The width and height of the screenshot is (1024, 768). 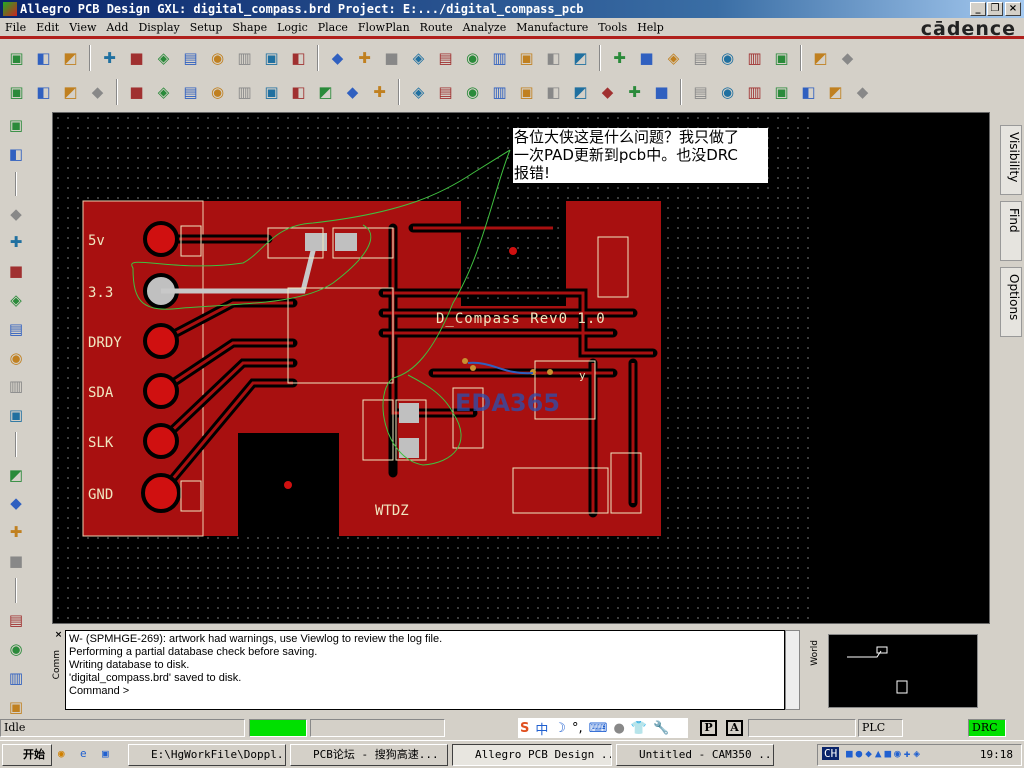 What do you see at coordinates (553, 92) in the screenshot?
I see `diagonal-icon: ◧` at bounding box center [553, 92].